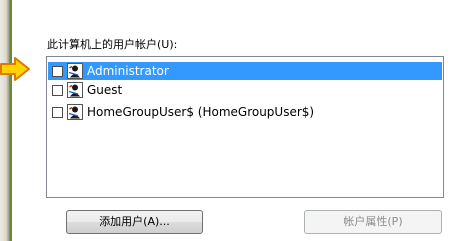 The width and height of the screenshot is (466, 241). I want to click on user-name: Guest, so click(105, 90).